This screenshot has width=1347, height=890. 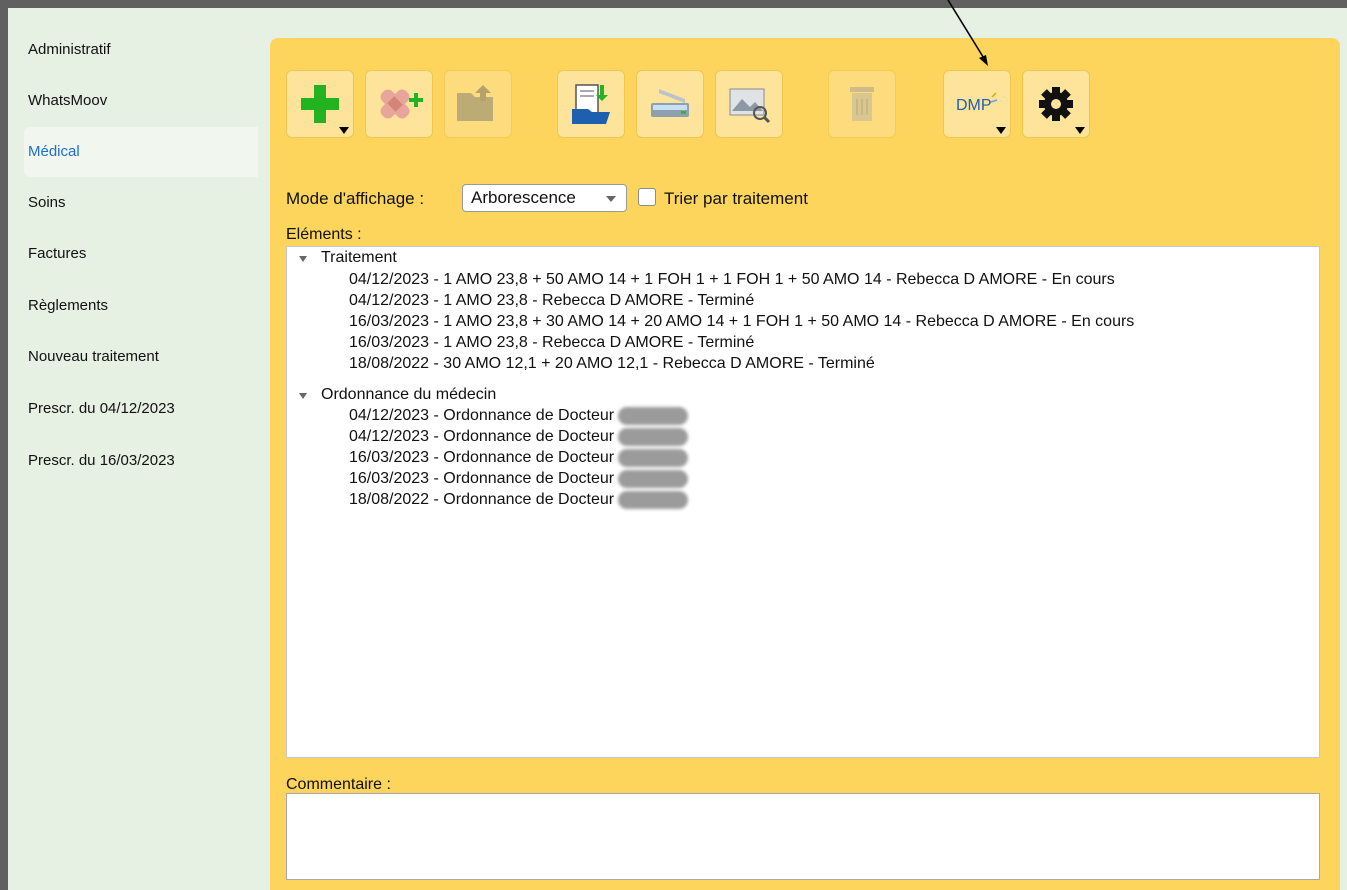 I want to click on trash-icon, so click(x=862, y=104).